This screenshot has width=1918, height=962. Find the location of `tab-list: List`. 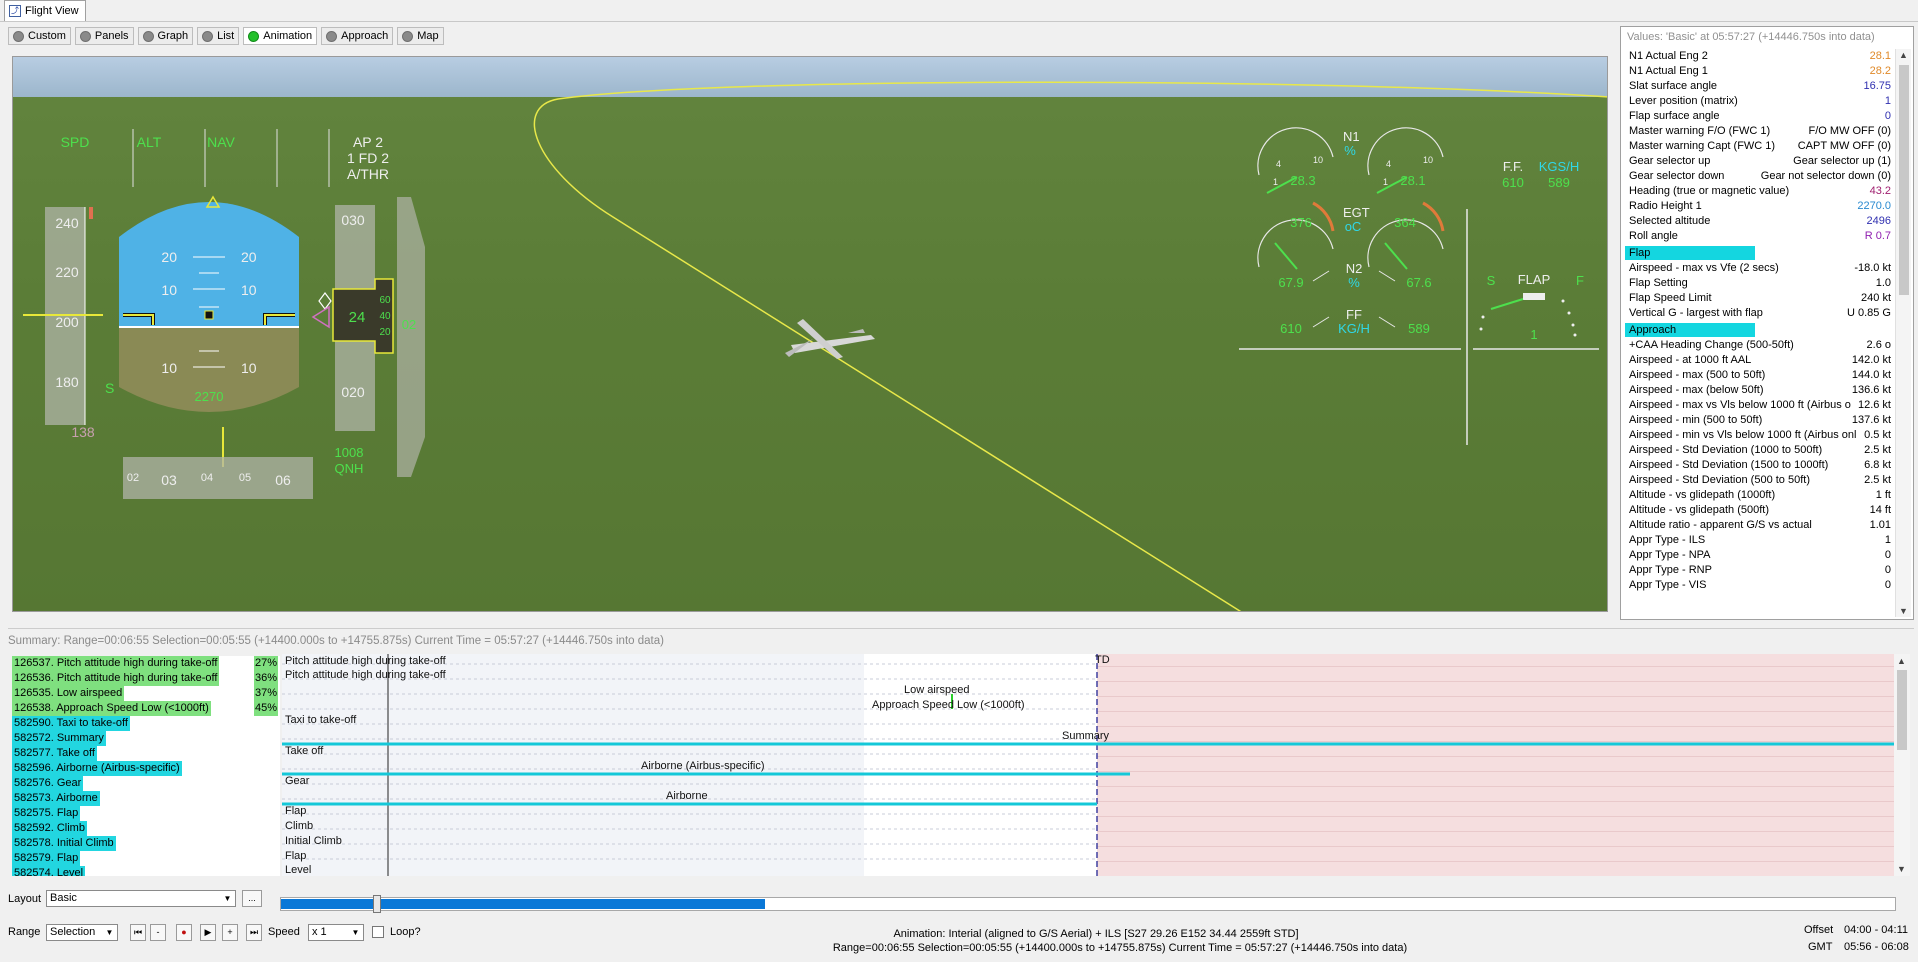

tab-list: List is located at coordinates (218, 36).